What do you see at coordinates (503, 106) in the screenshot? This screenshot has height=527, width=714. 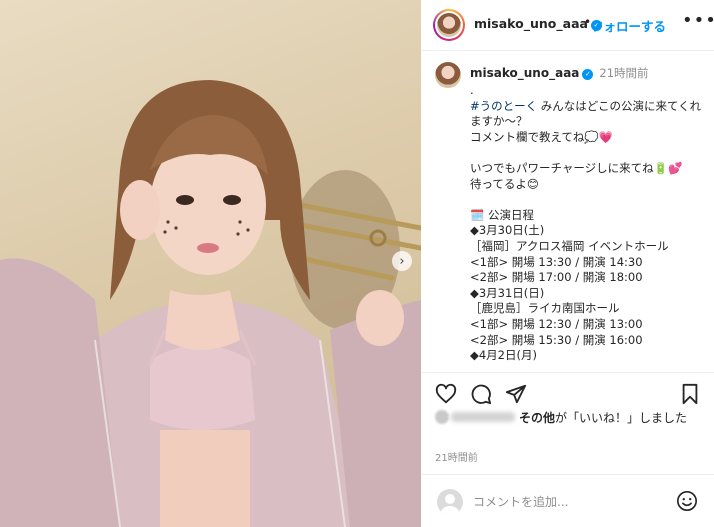 I see `hashtag-link: #うのとーく` at bounding box center [503, 106].